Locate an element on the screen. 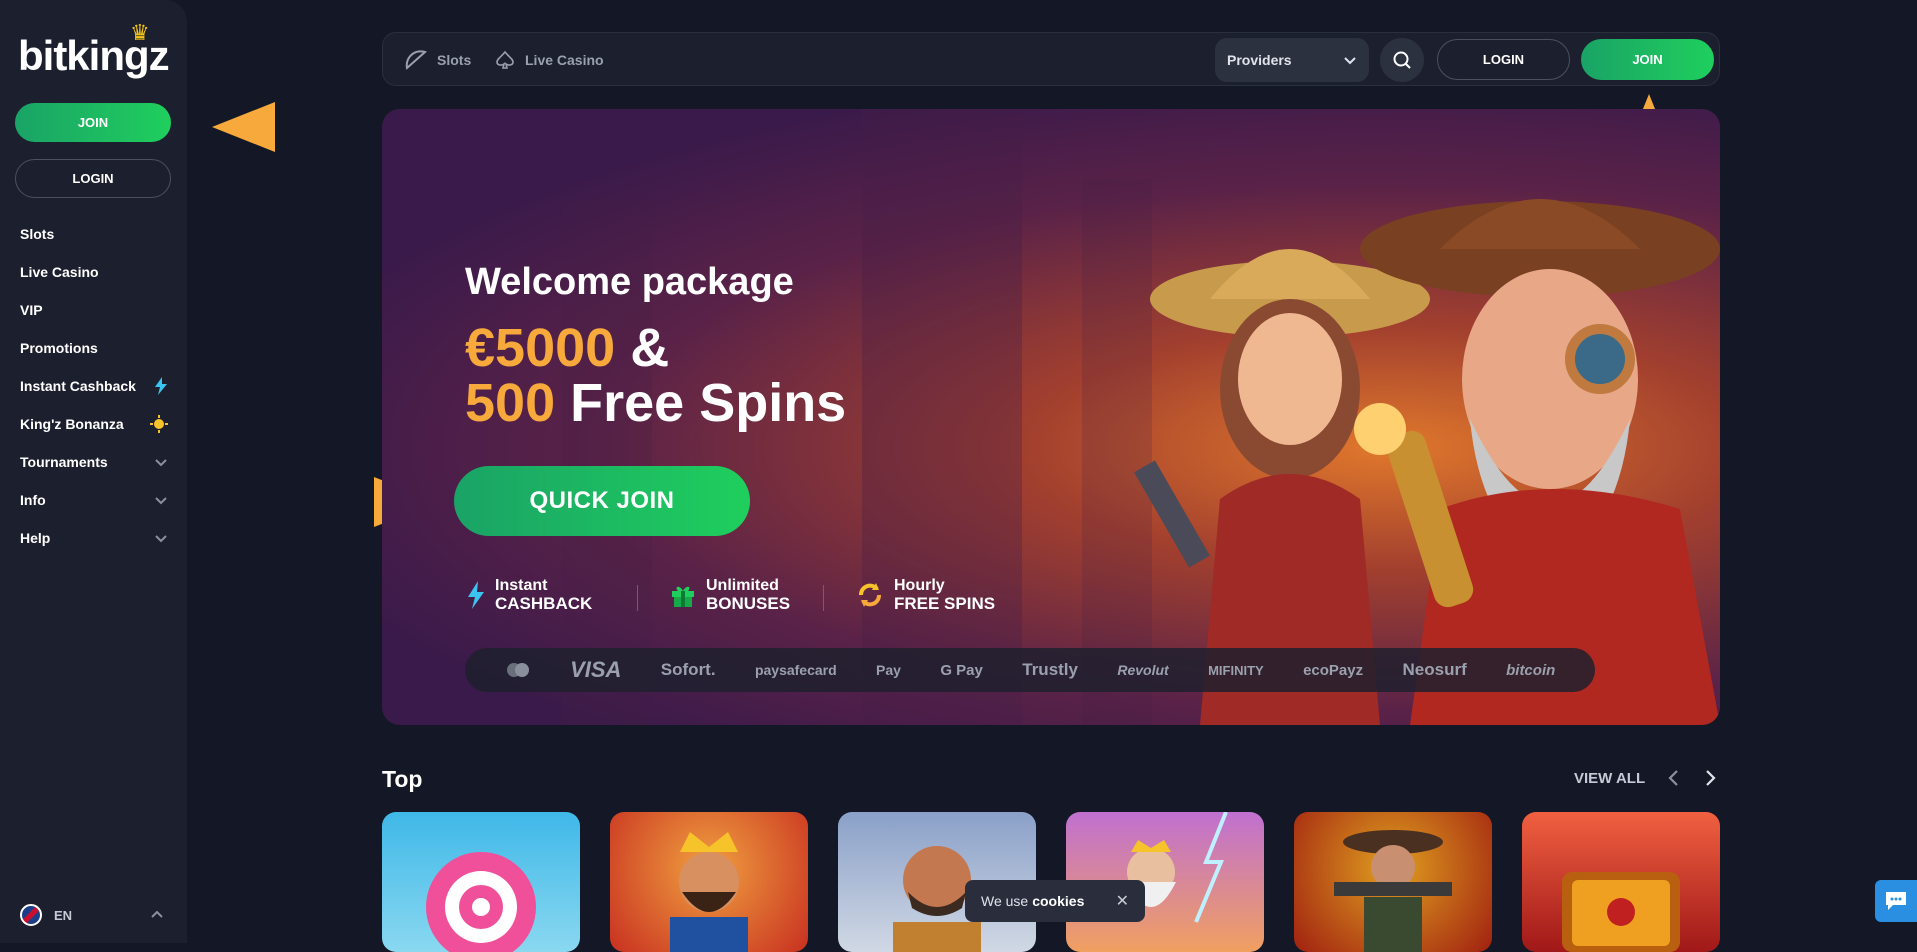 This screenshot has width=1917, height=952. topbar-join-button: JOIN is located at coordinates (1647, 59).